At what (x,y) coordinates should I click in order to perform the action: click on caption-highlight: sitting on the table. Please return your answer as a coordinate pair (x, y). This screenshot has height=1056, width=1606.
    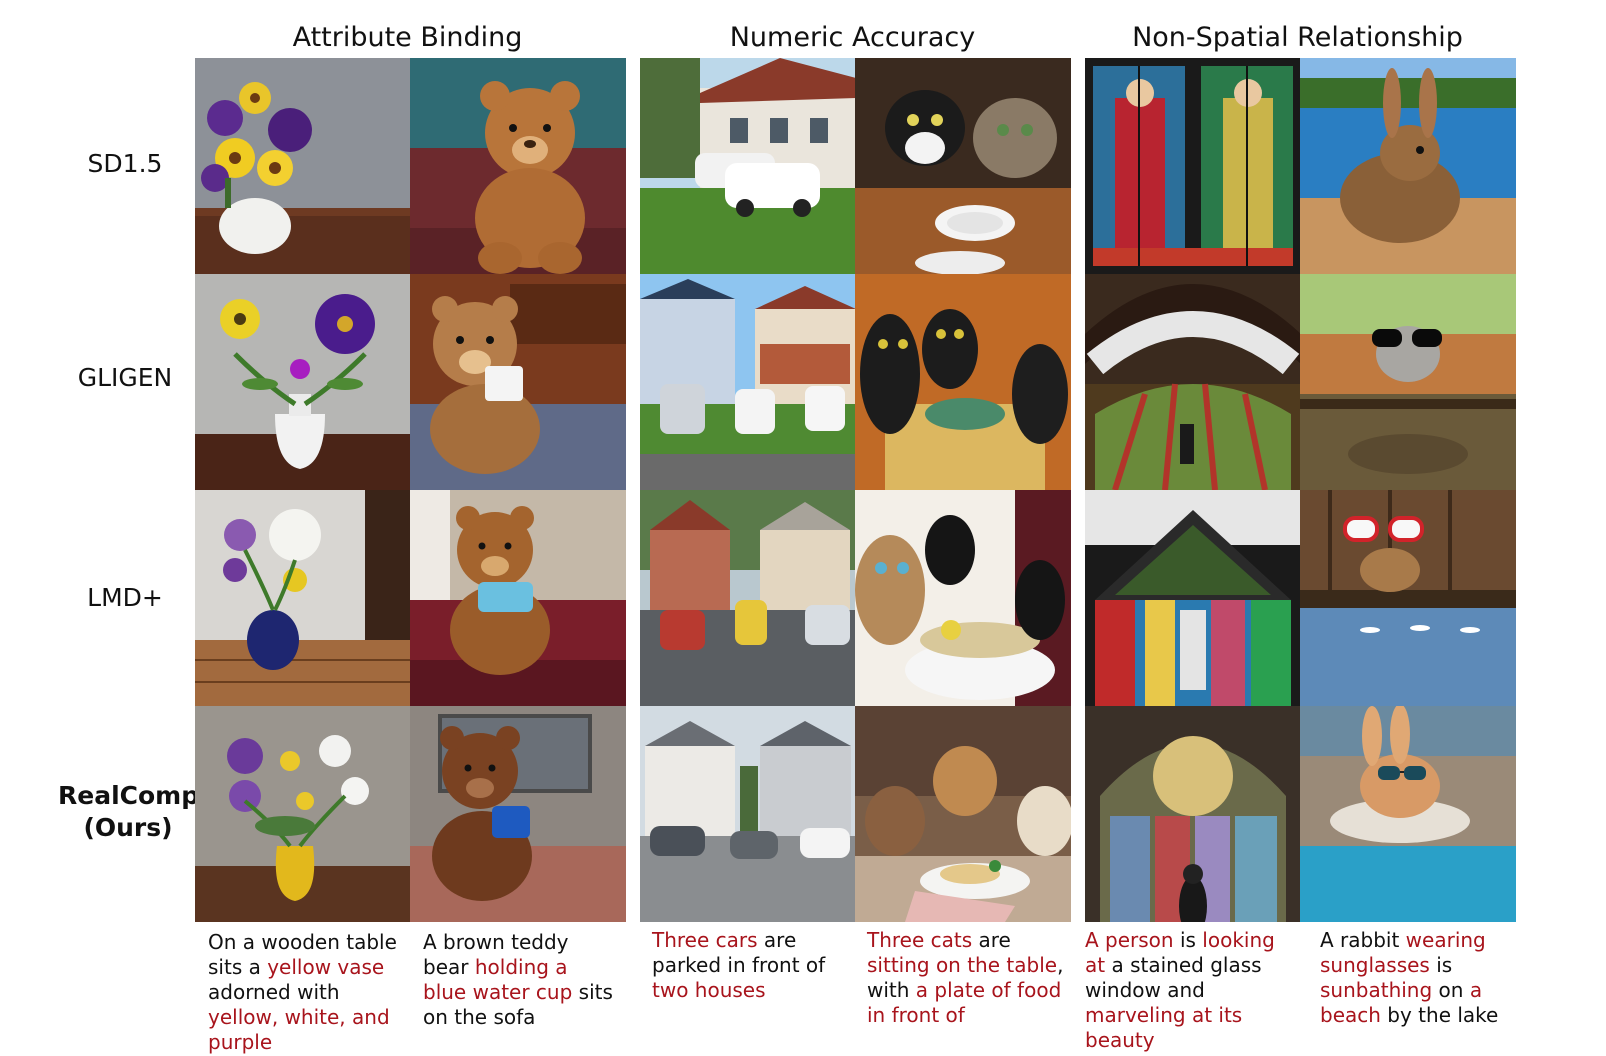
    Looking at the image, I should click on (962, 965).